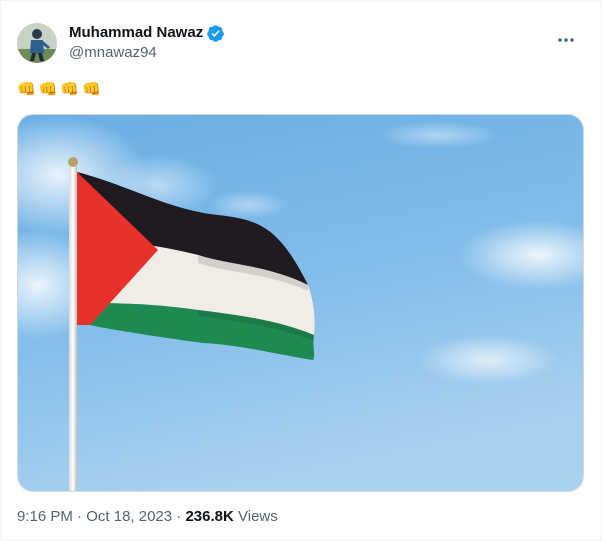 This screenshot has width=602, height=541. I want to click on author-handle: @mnawaz94, so click(147, 53).